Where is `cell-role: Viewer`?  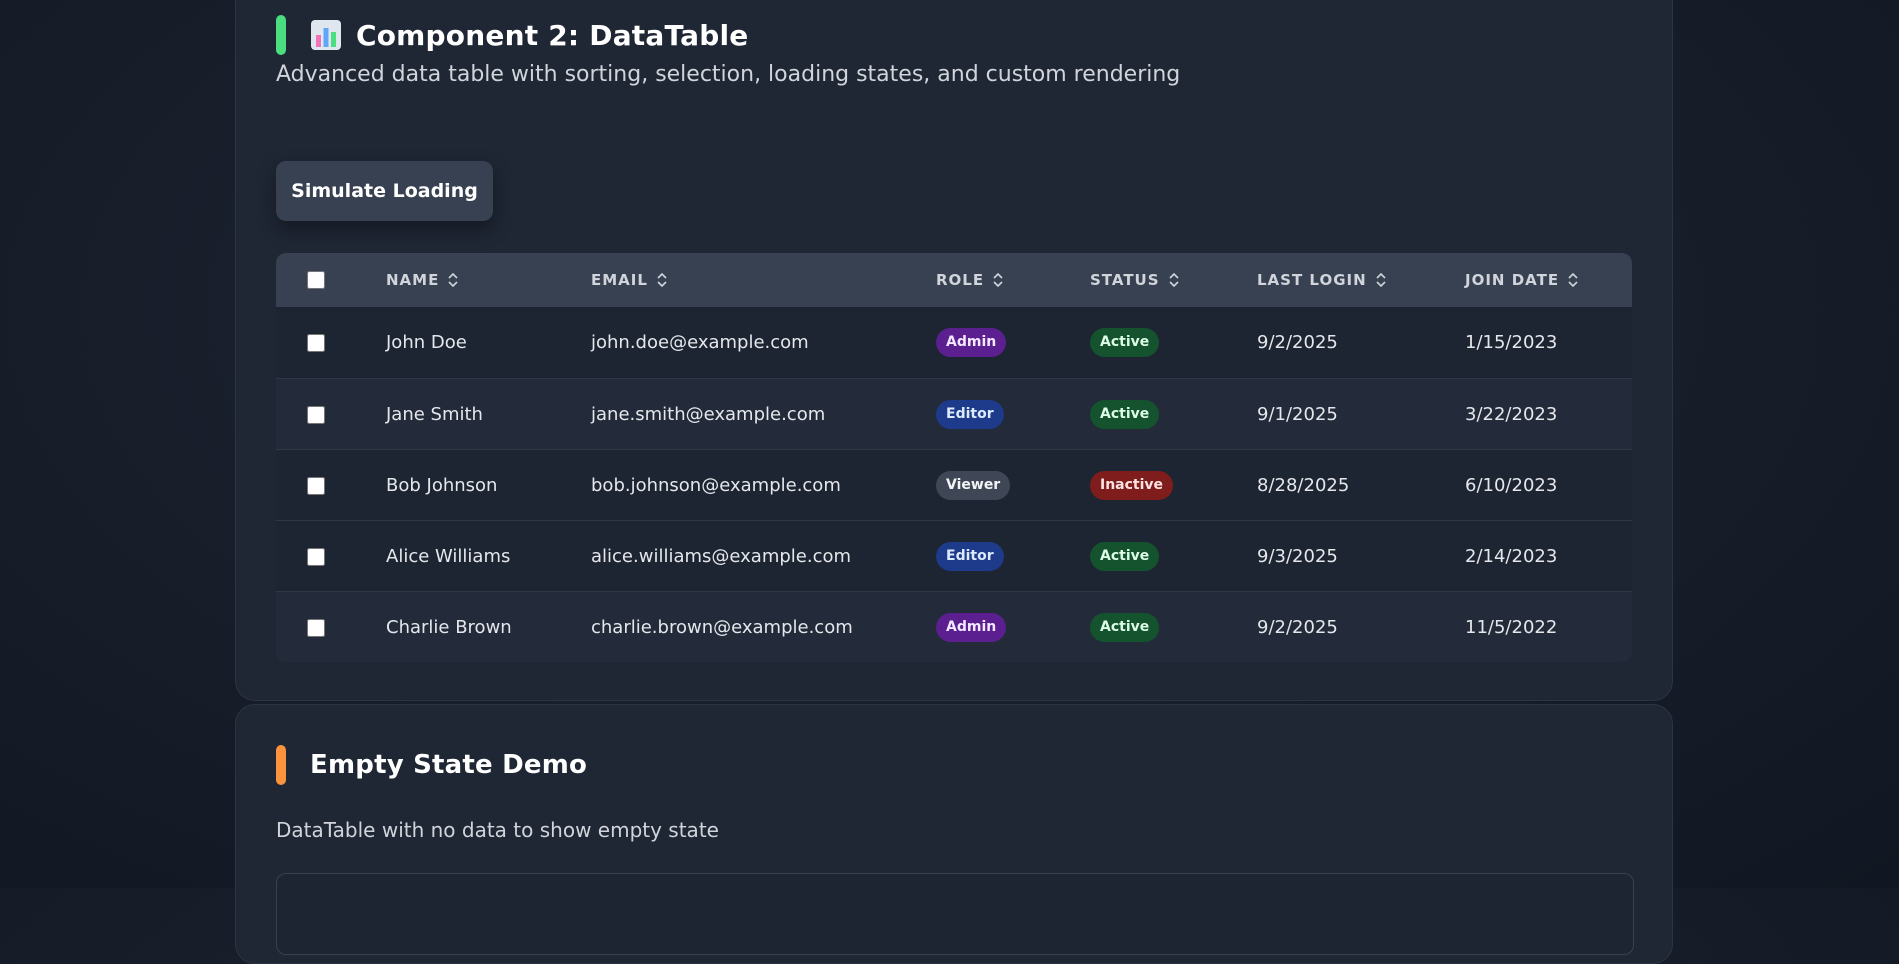
cell-role: Viewer is located at coordinates (973, 485).